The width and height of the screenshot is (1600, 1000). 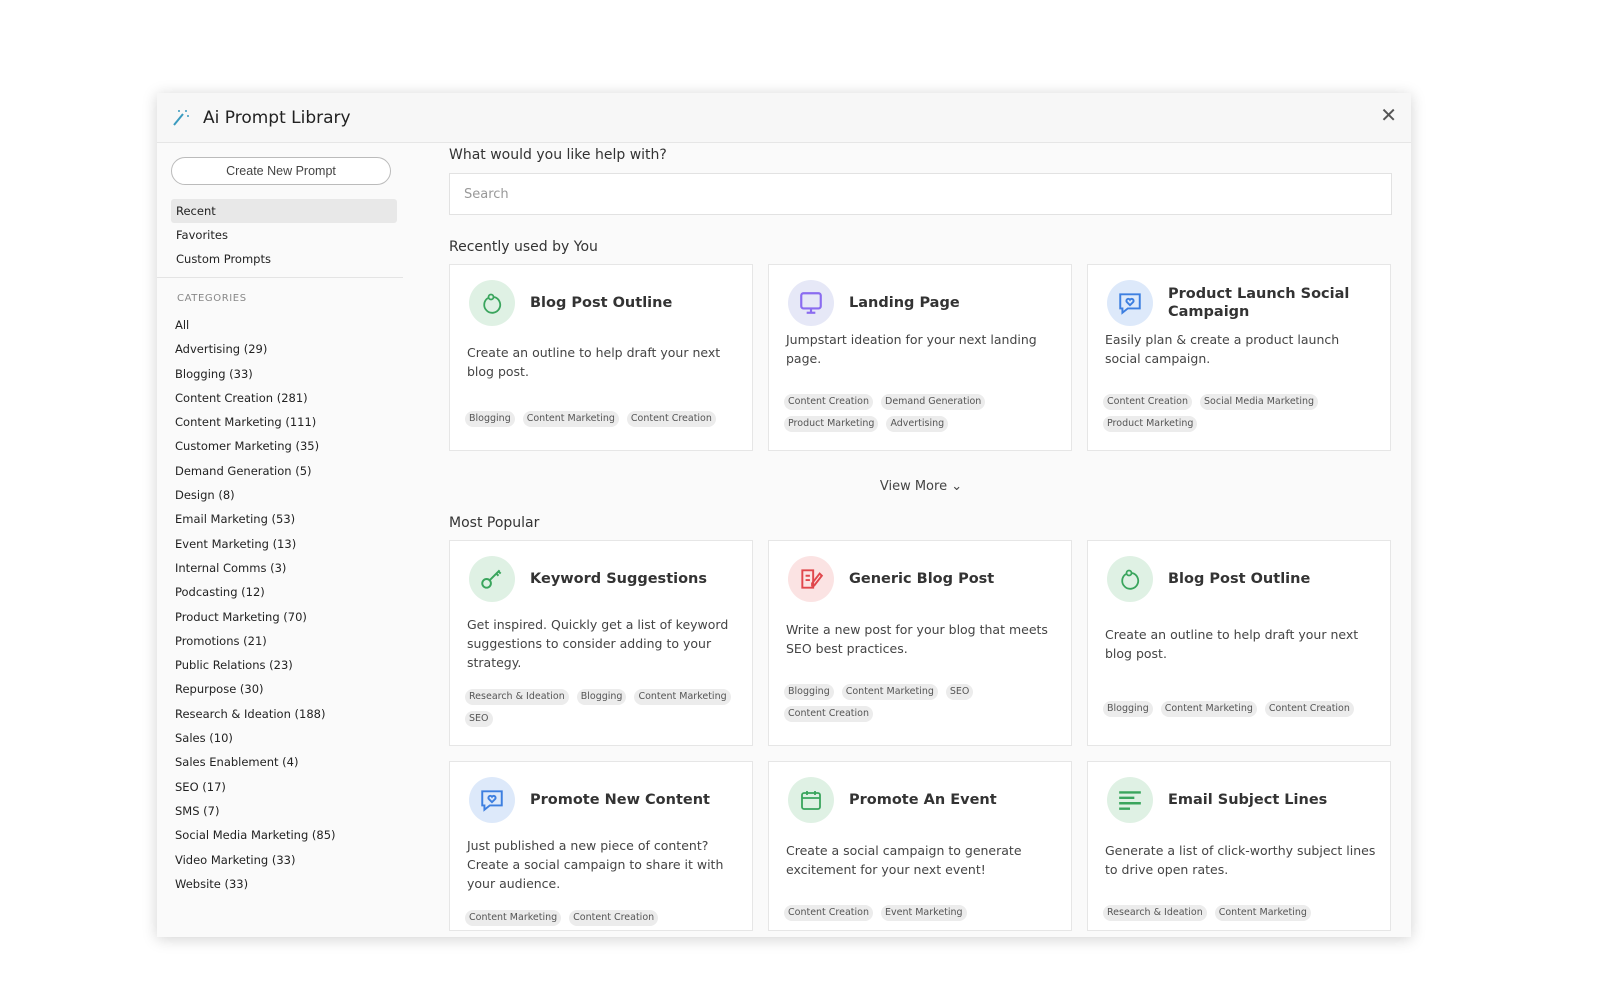 I want to click on card-title: Keyword Suggestions, so click(x=619, y=579).